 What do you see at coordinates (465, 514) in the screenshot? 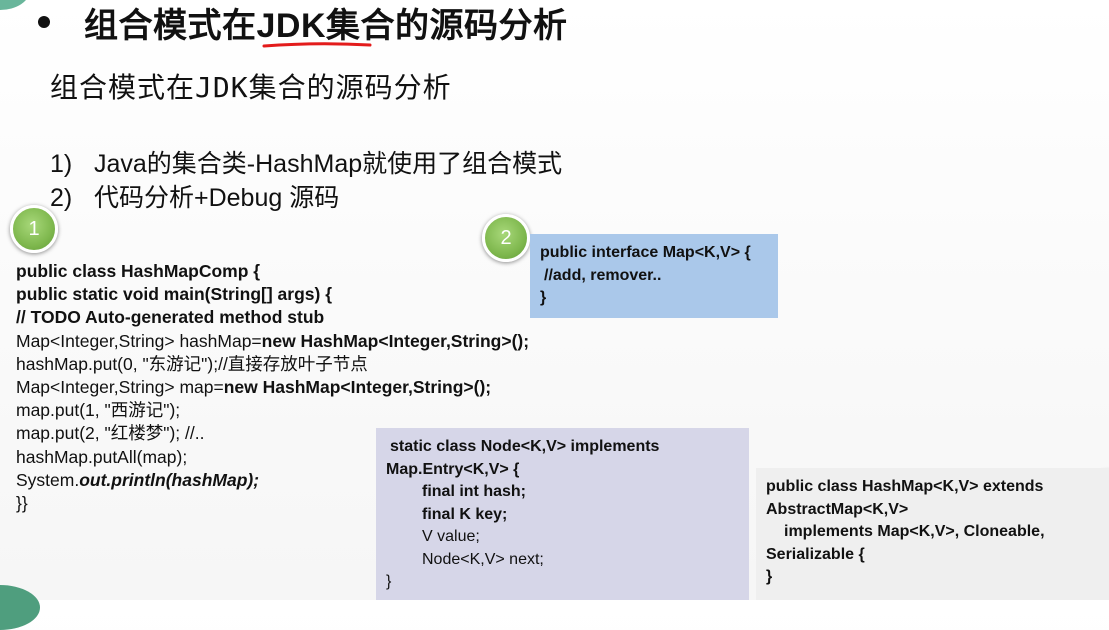
I see `code-line: final K key;` at bounding box center [465, 514].